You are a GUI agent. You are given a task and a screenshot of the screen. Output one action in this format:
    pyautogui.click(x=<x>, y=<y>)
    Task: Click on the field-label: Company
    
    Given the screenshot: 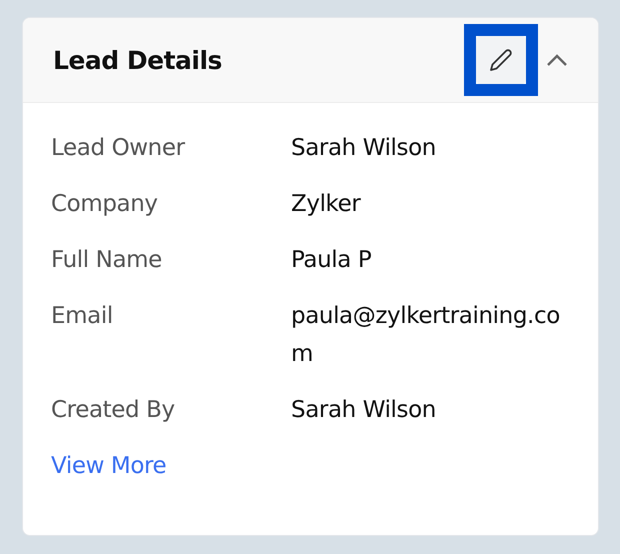 What is the action you would take?
    pyautogui.click(x=105, y=205)
    